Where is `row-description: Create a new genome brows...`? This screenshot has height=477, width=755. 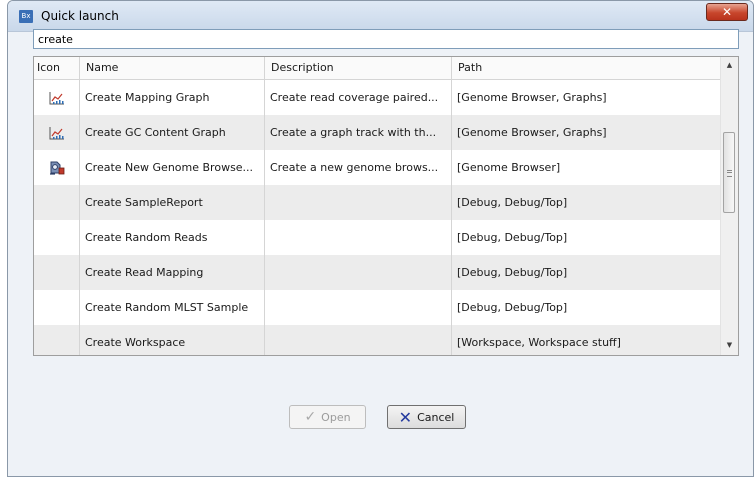
row-description: Create a new genome brows... is located at coordinates (358, 167).